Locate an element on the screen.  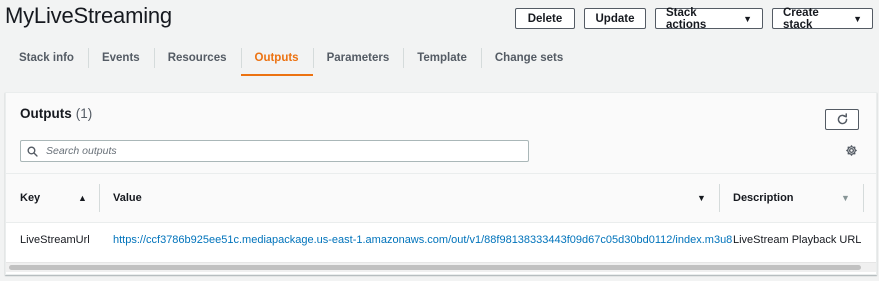
scrollbar-thumb is located at coordinates (435, 267).